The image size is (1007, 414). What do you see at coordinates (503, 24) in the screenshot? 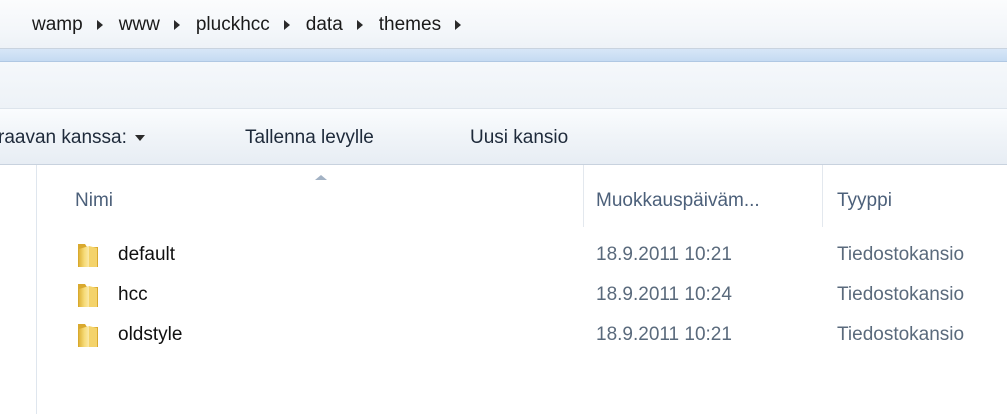
I see `address-bar: wamp www pluckhcc data themes` at bounding box center [503, 24].